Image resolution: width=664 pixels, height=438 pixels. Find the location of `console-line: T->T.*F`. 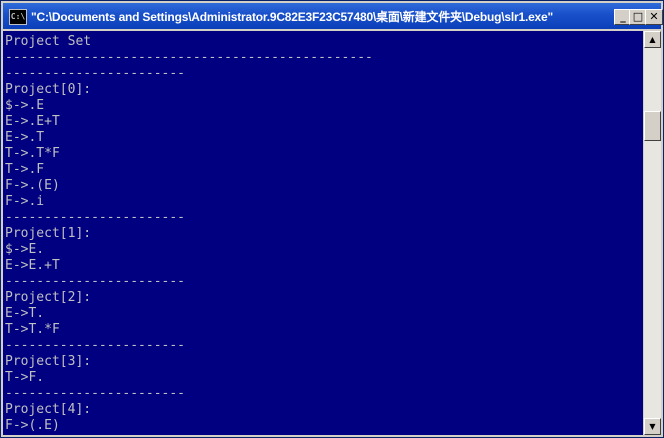

console-line: T->T.*F is located at coordinates (32, 329).